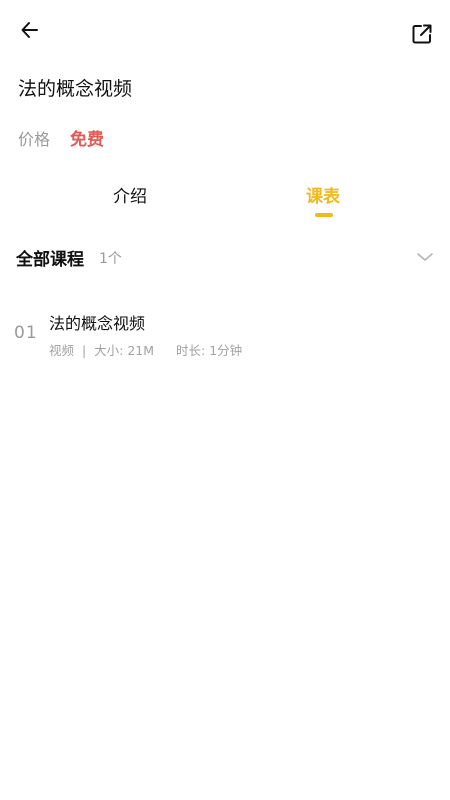  Describe the element at coordinates (50, 260) in the screenshot. I see `all-courses-title: 全部课程` at that location.